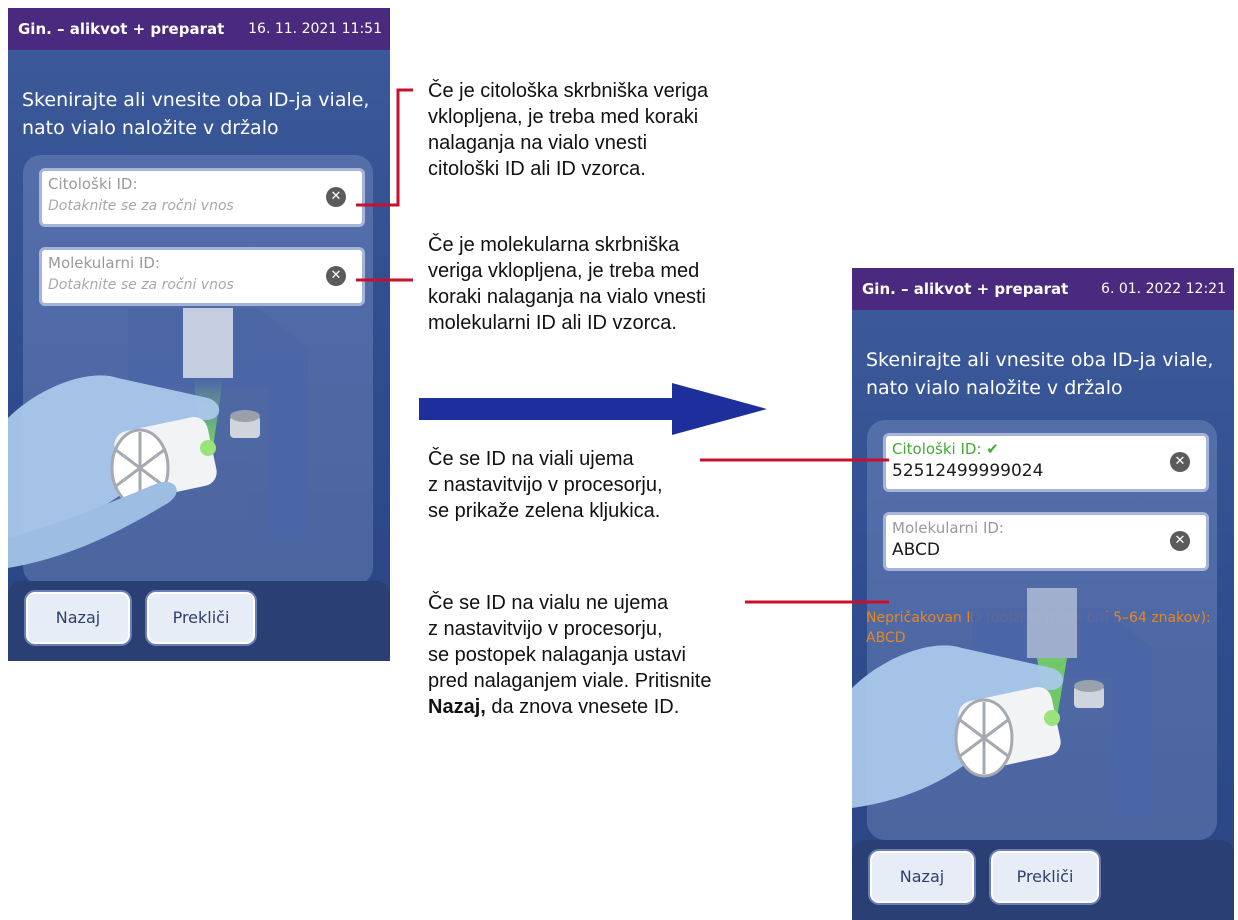 The image size is (1238, 920). What do you see at coordinates (457, 707) in the screenshot?
I see `note-mismatch-bold: Nazaj,` at bounding box center [457, 707].